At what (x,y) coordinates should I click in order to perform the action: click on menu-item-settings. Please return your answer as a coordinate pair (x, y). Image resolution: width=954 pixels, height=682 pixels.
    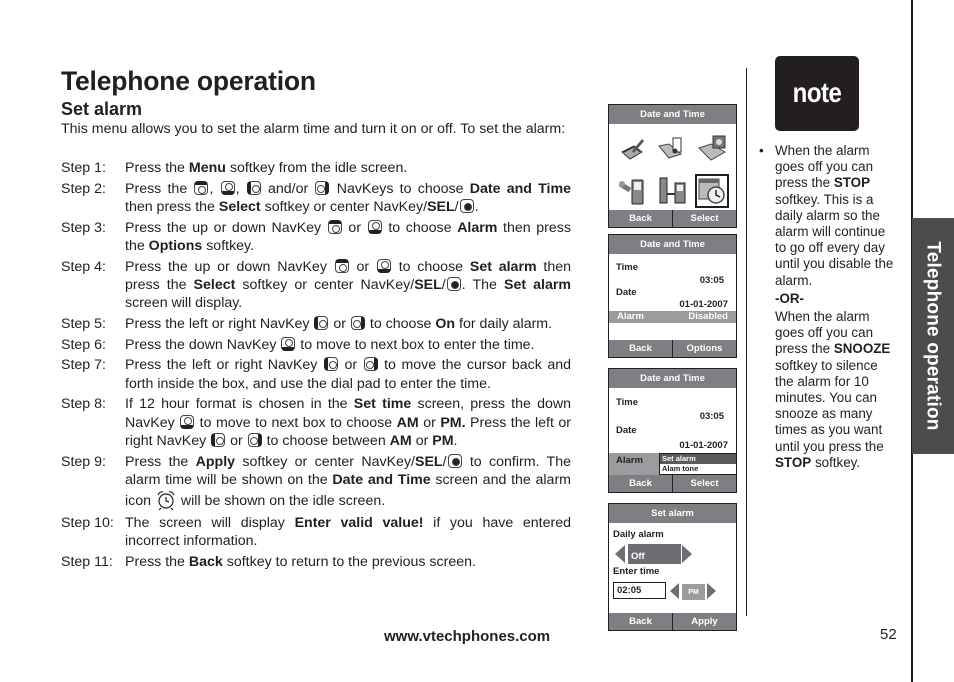
    Looking at the image, I should click on (633, 191).